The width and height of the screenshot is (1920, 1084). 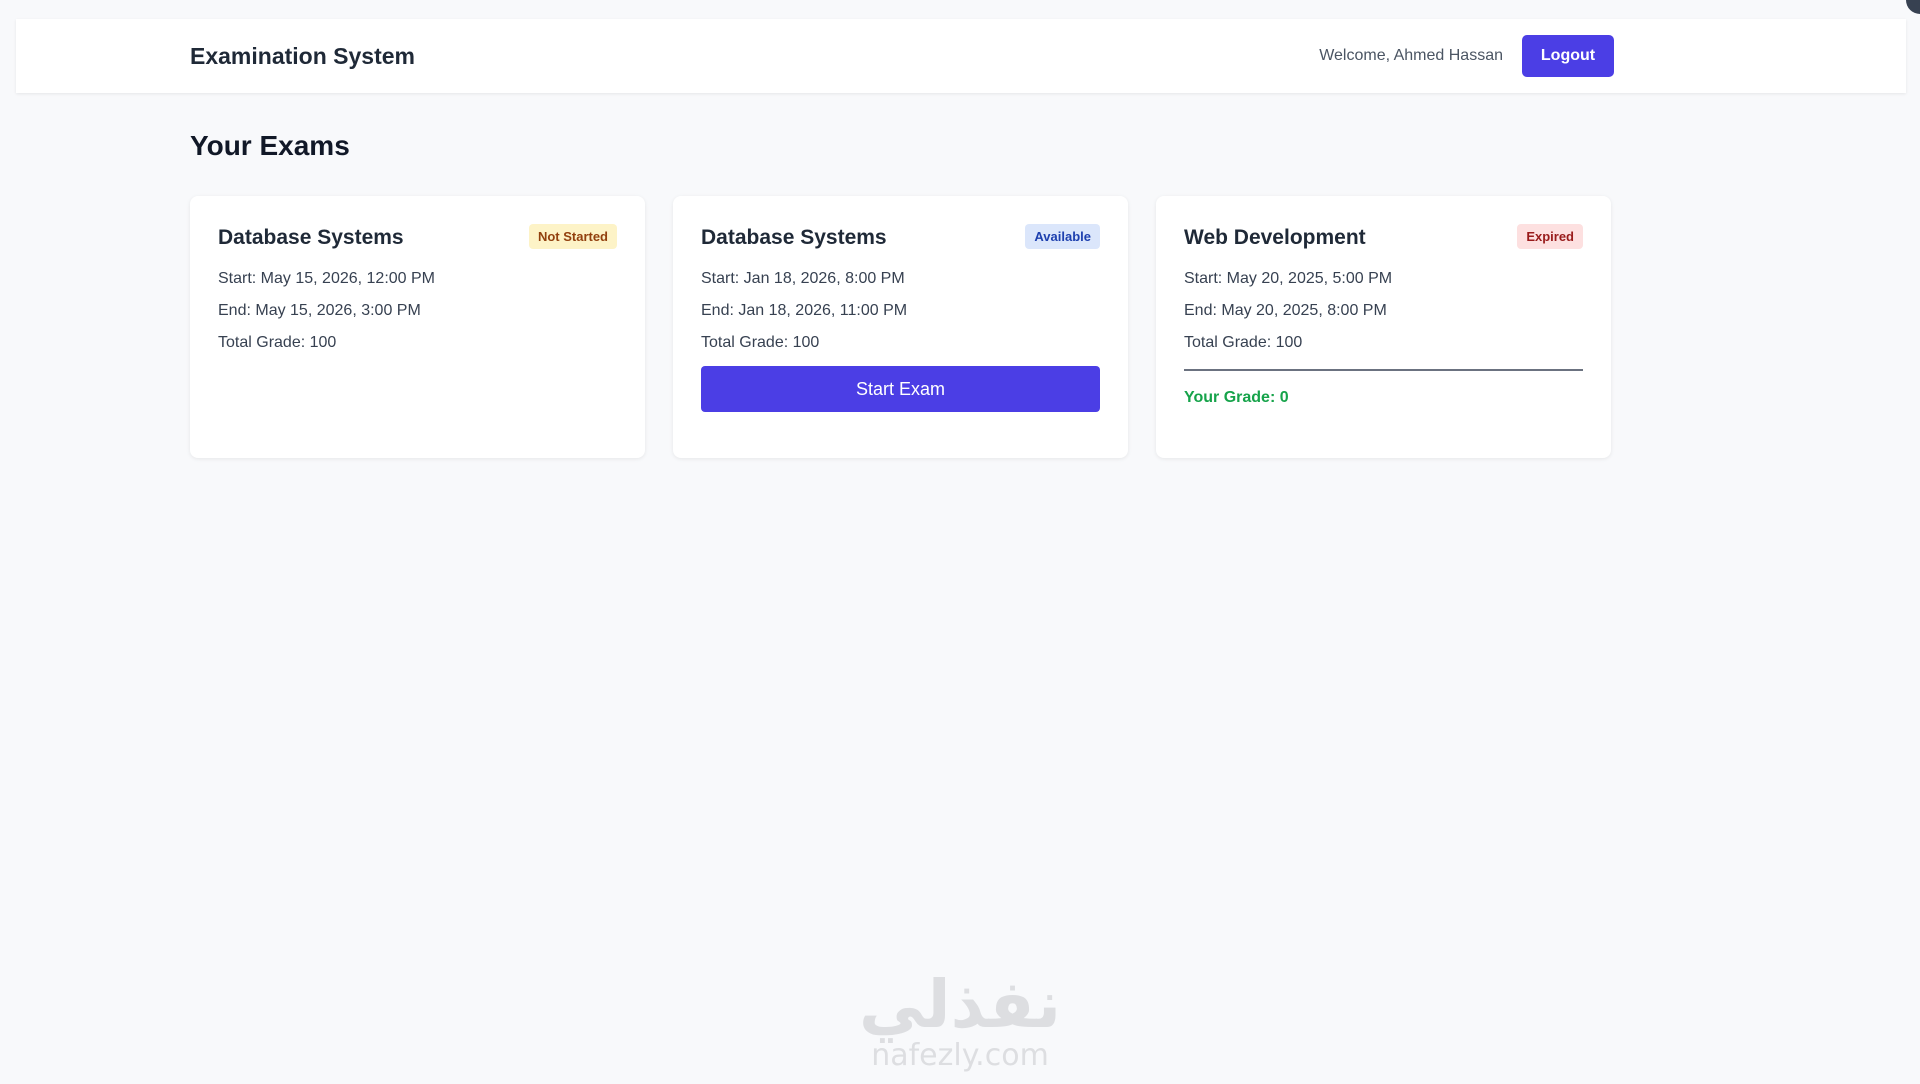 I want to click on card-divider, so click(x=1383, y=370).